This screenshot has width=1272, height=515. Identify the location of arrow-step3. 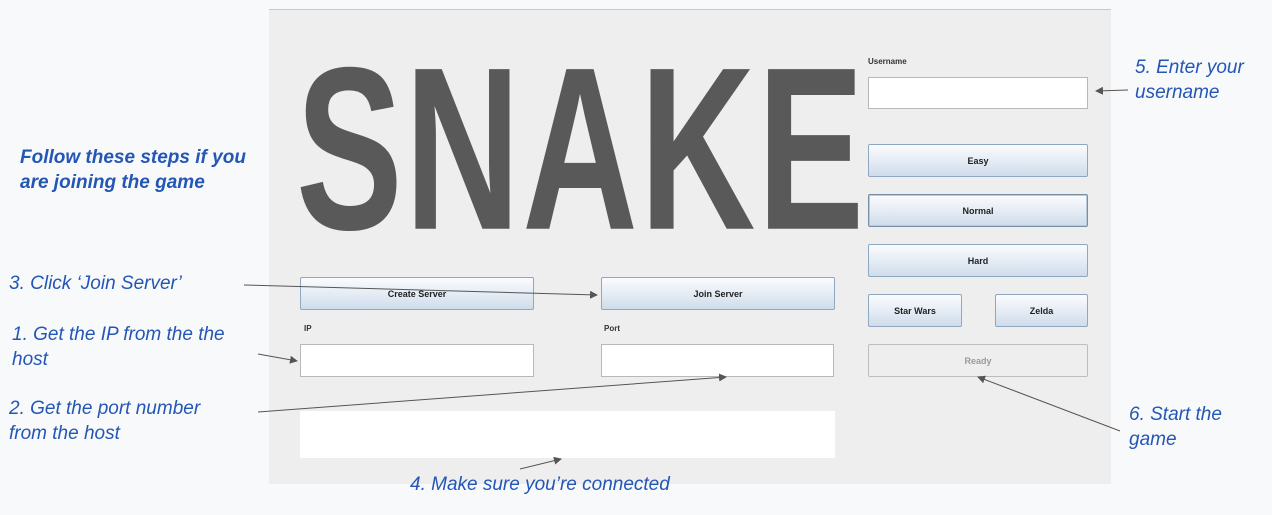
(420, 291).